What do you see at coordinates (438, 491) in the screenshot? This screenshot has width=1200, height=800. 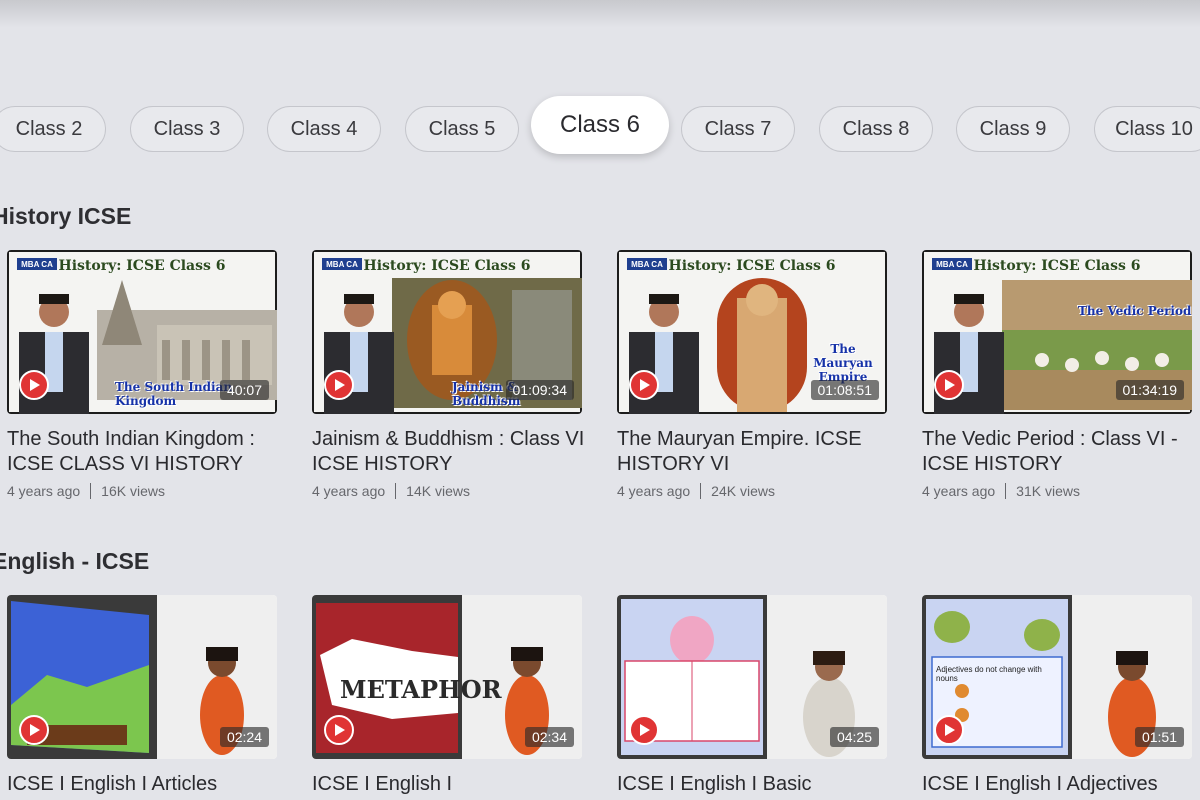 I see `view-count: 14K views` at bounding box center [438, 491].